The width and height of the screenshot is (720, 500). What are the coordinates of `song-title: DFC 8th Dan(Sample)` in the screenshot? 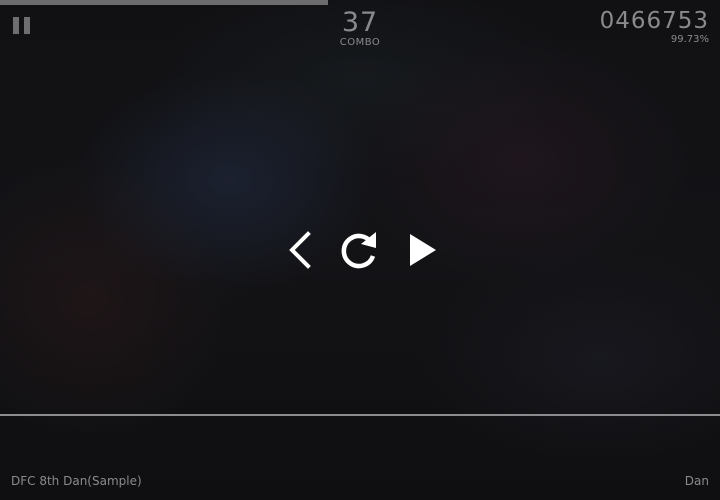 It's located at (76, 481).